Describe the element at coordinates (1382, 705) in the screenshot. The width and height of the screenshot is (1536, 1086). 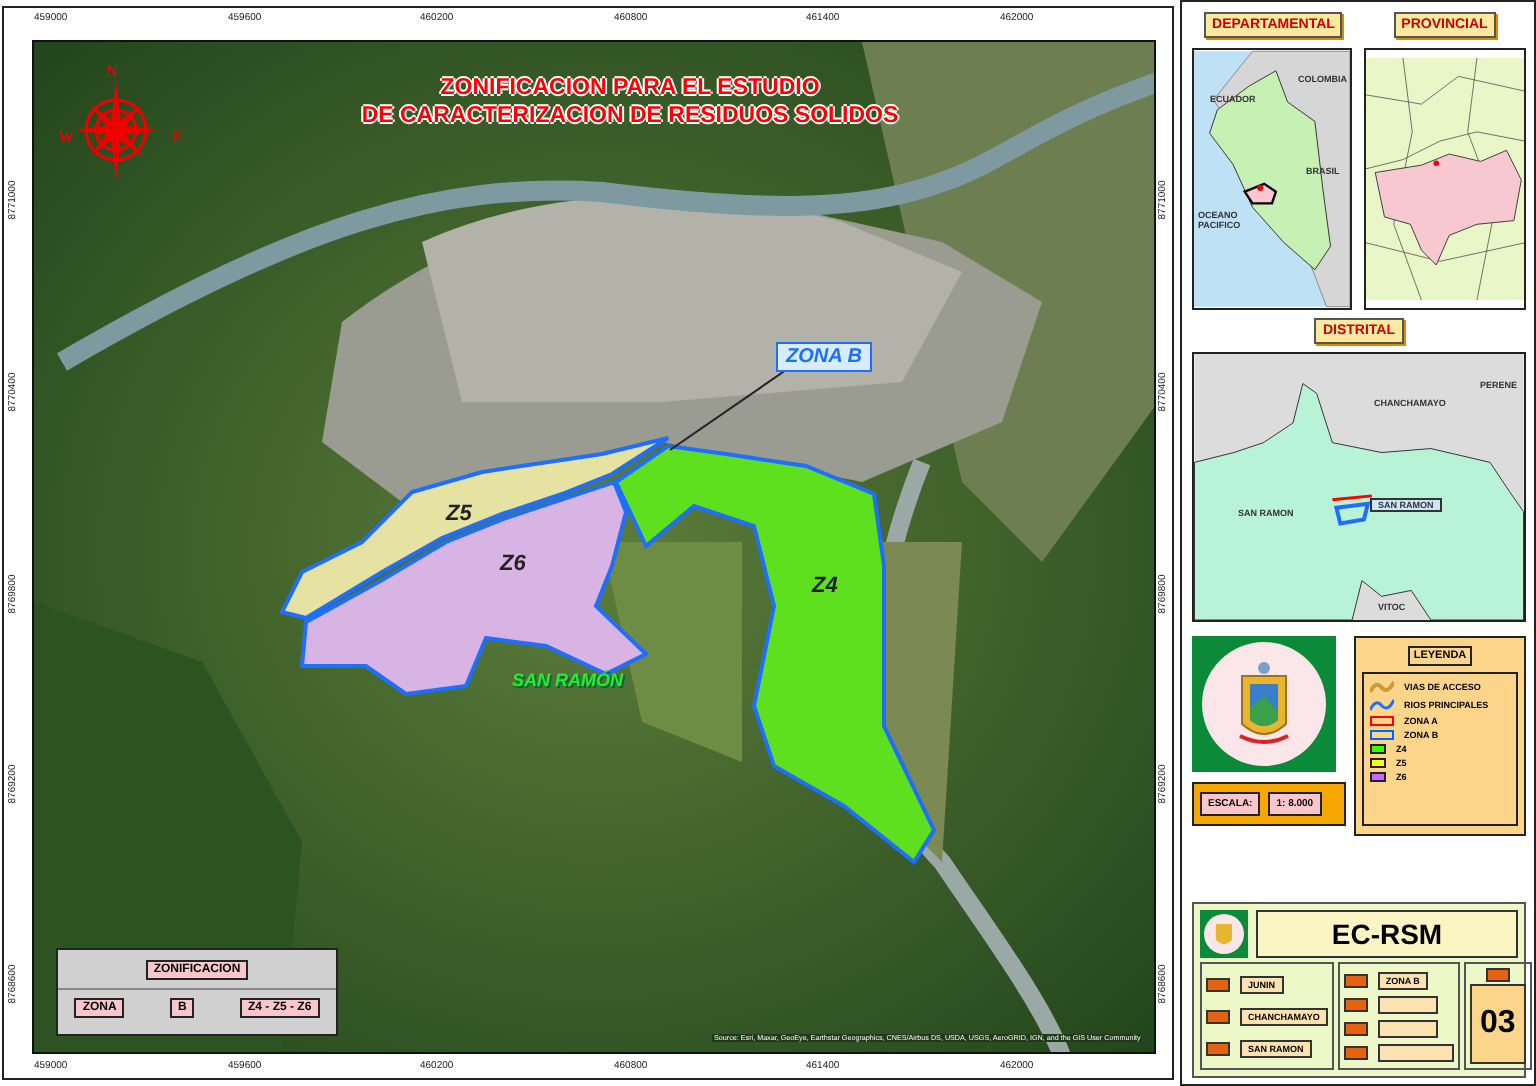
I see `river-symbol-icon` at that location.